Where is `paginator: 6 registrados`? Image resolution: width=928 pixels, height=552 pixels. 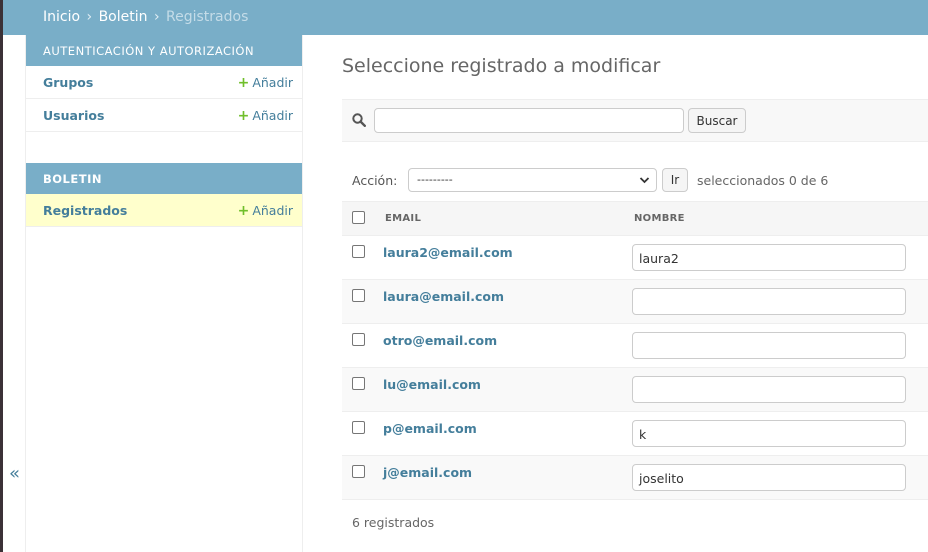
paginator: 6 registrados is located at coordinates (393, 522).